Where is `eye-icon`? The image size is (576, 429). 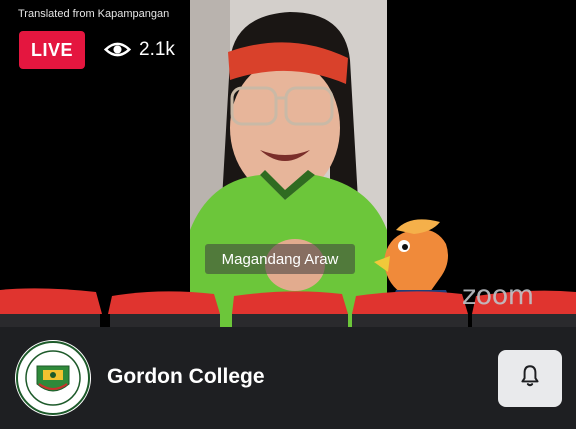 eye-icon is located at coordinates (117, 49).